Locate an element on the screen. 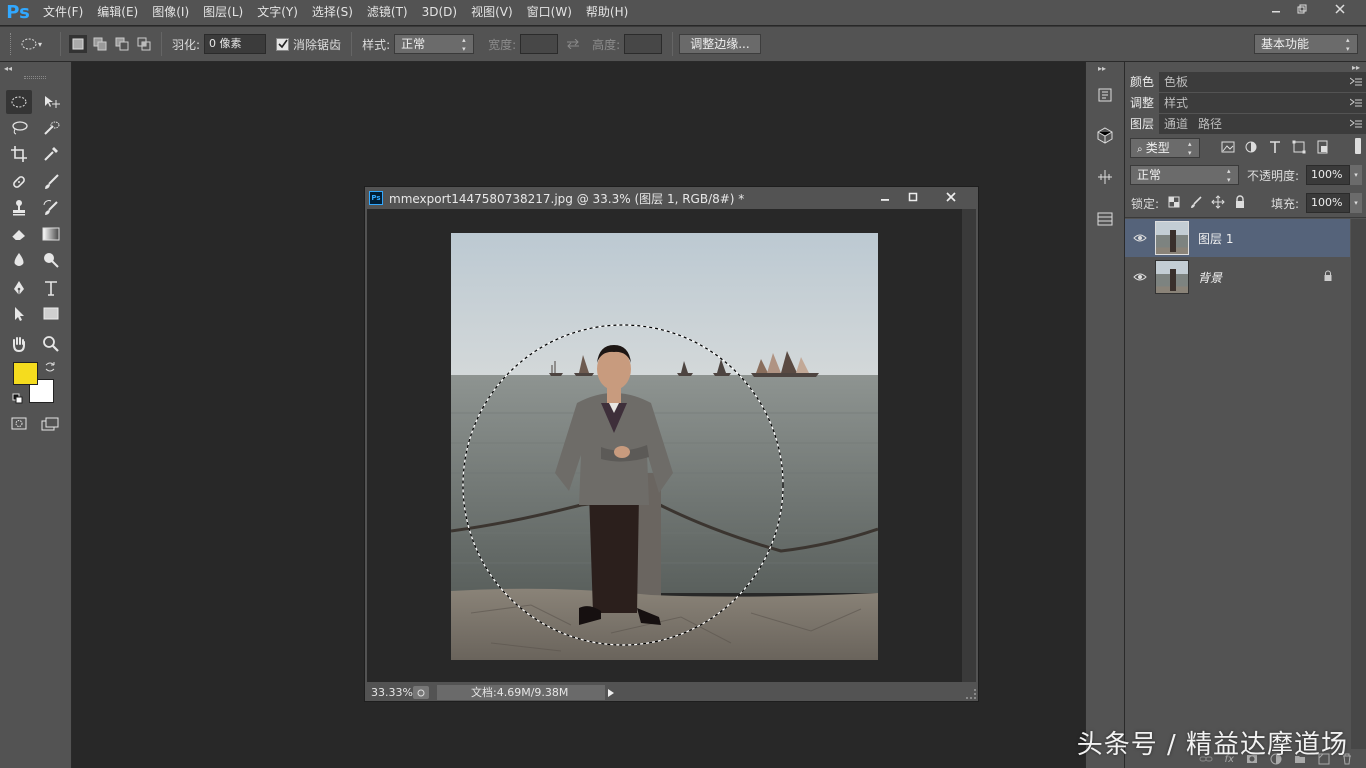  subtract-selection-icon is located at coordinates (122, 44).